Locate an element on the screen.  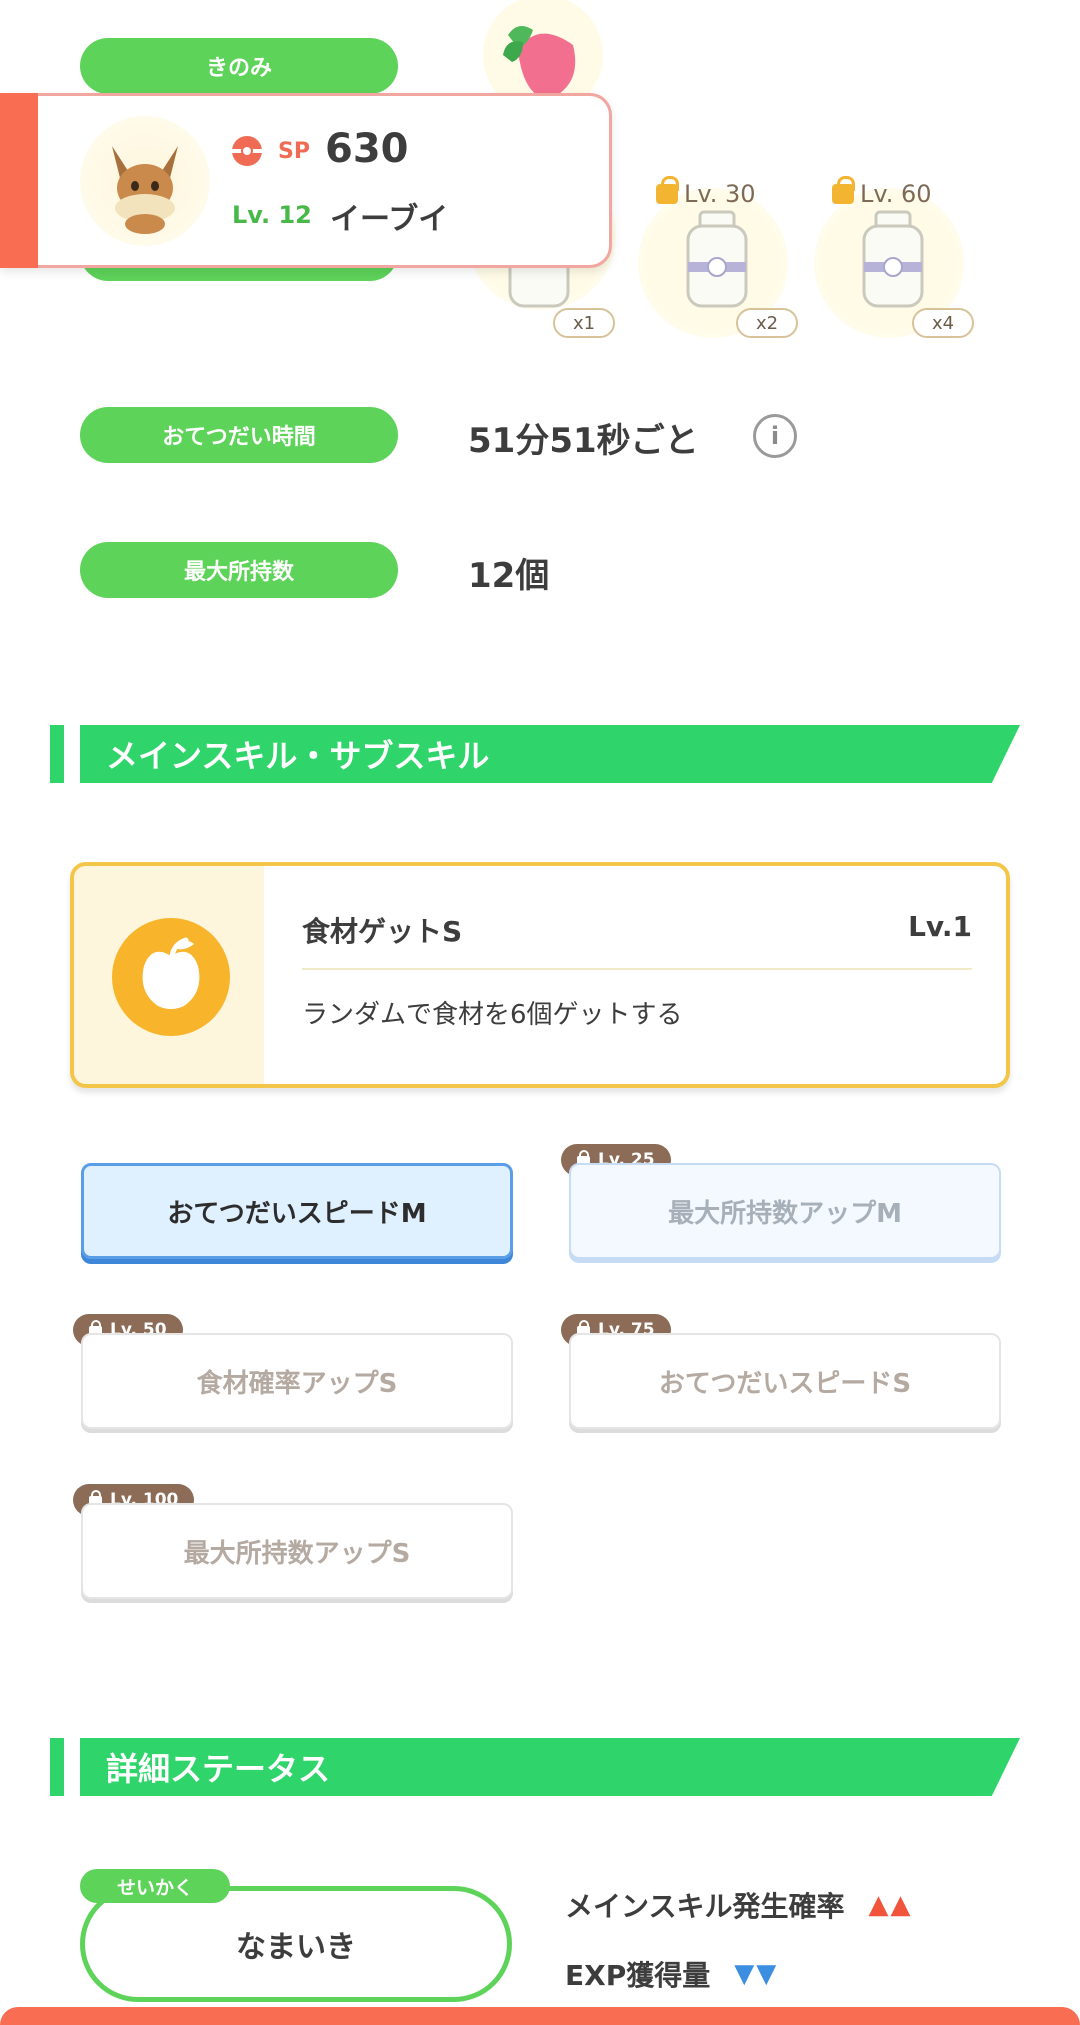
slot-lock-level: Lv. 30 is located at coordinates (720, 194).